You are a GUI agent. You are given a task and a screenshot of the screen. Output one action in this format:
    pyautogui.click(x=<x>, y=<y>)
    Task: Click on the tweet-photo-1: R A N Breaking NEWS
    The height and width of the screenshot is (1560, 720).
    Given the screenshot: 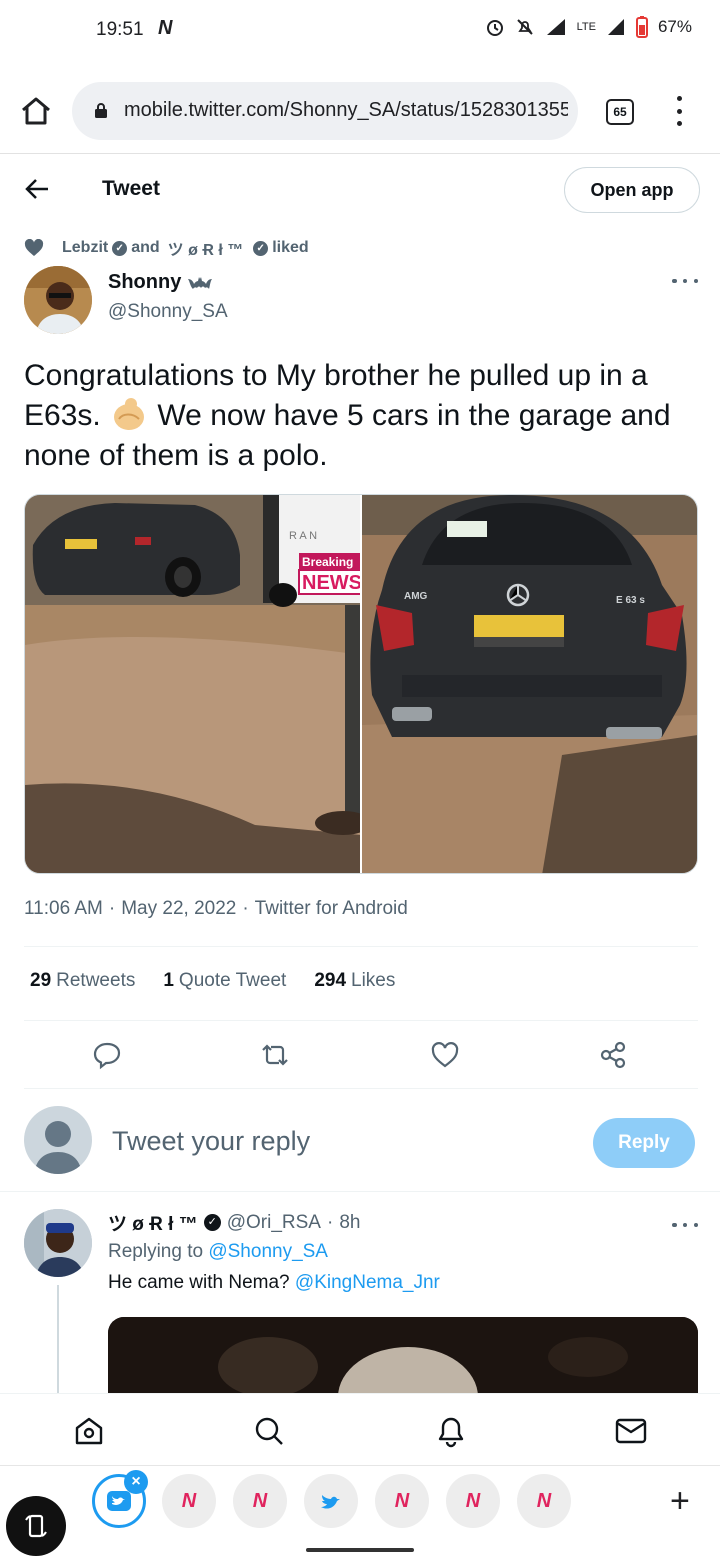 What is the action you would take?
    pyautogui.click(x=192, y=684)
    